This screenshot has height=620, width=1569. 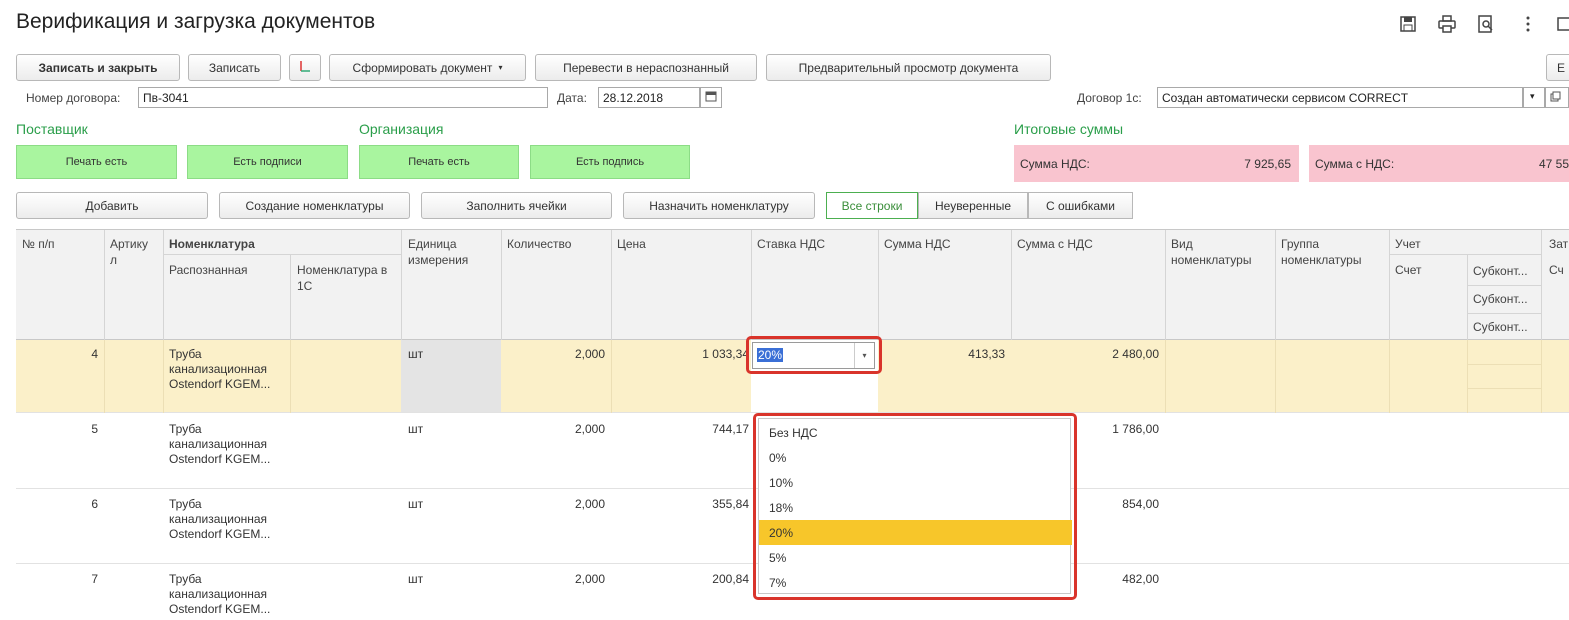 I want to click on filter-all-rows: Все строки, so click(x=872, y=205).